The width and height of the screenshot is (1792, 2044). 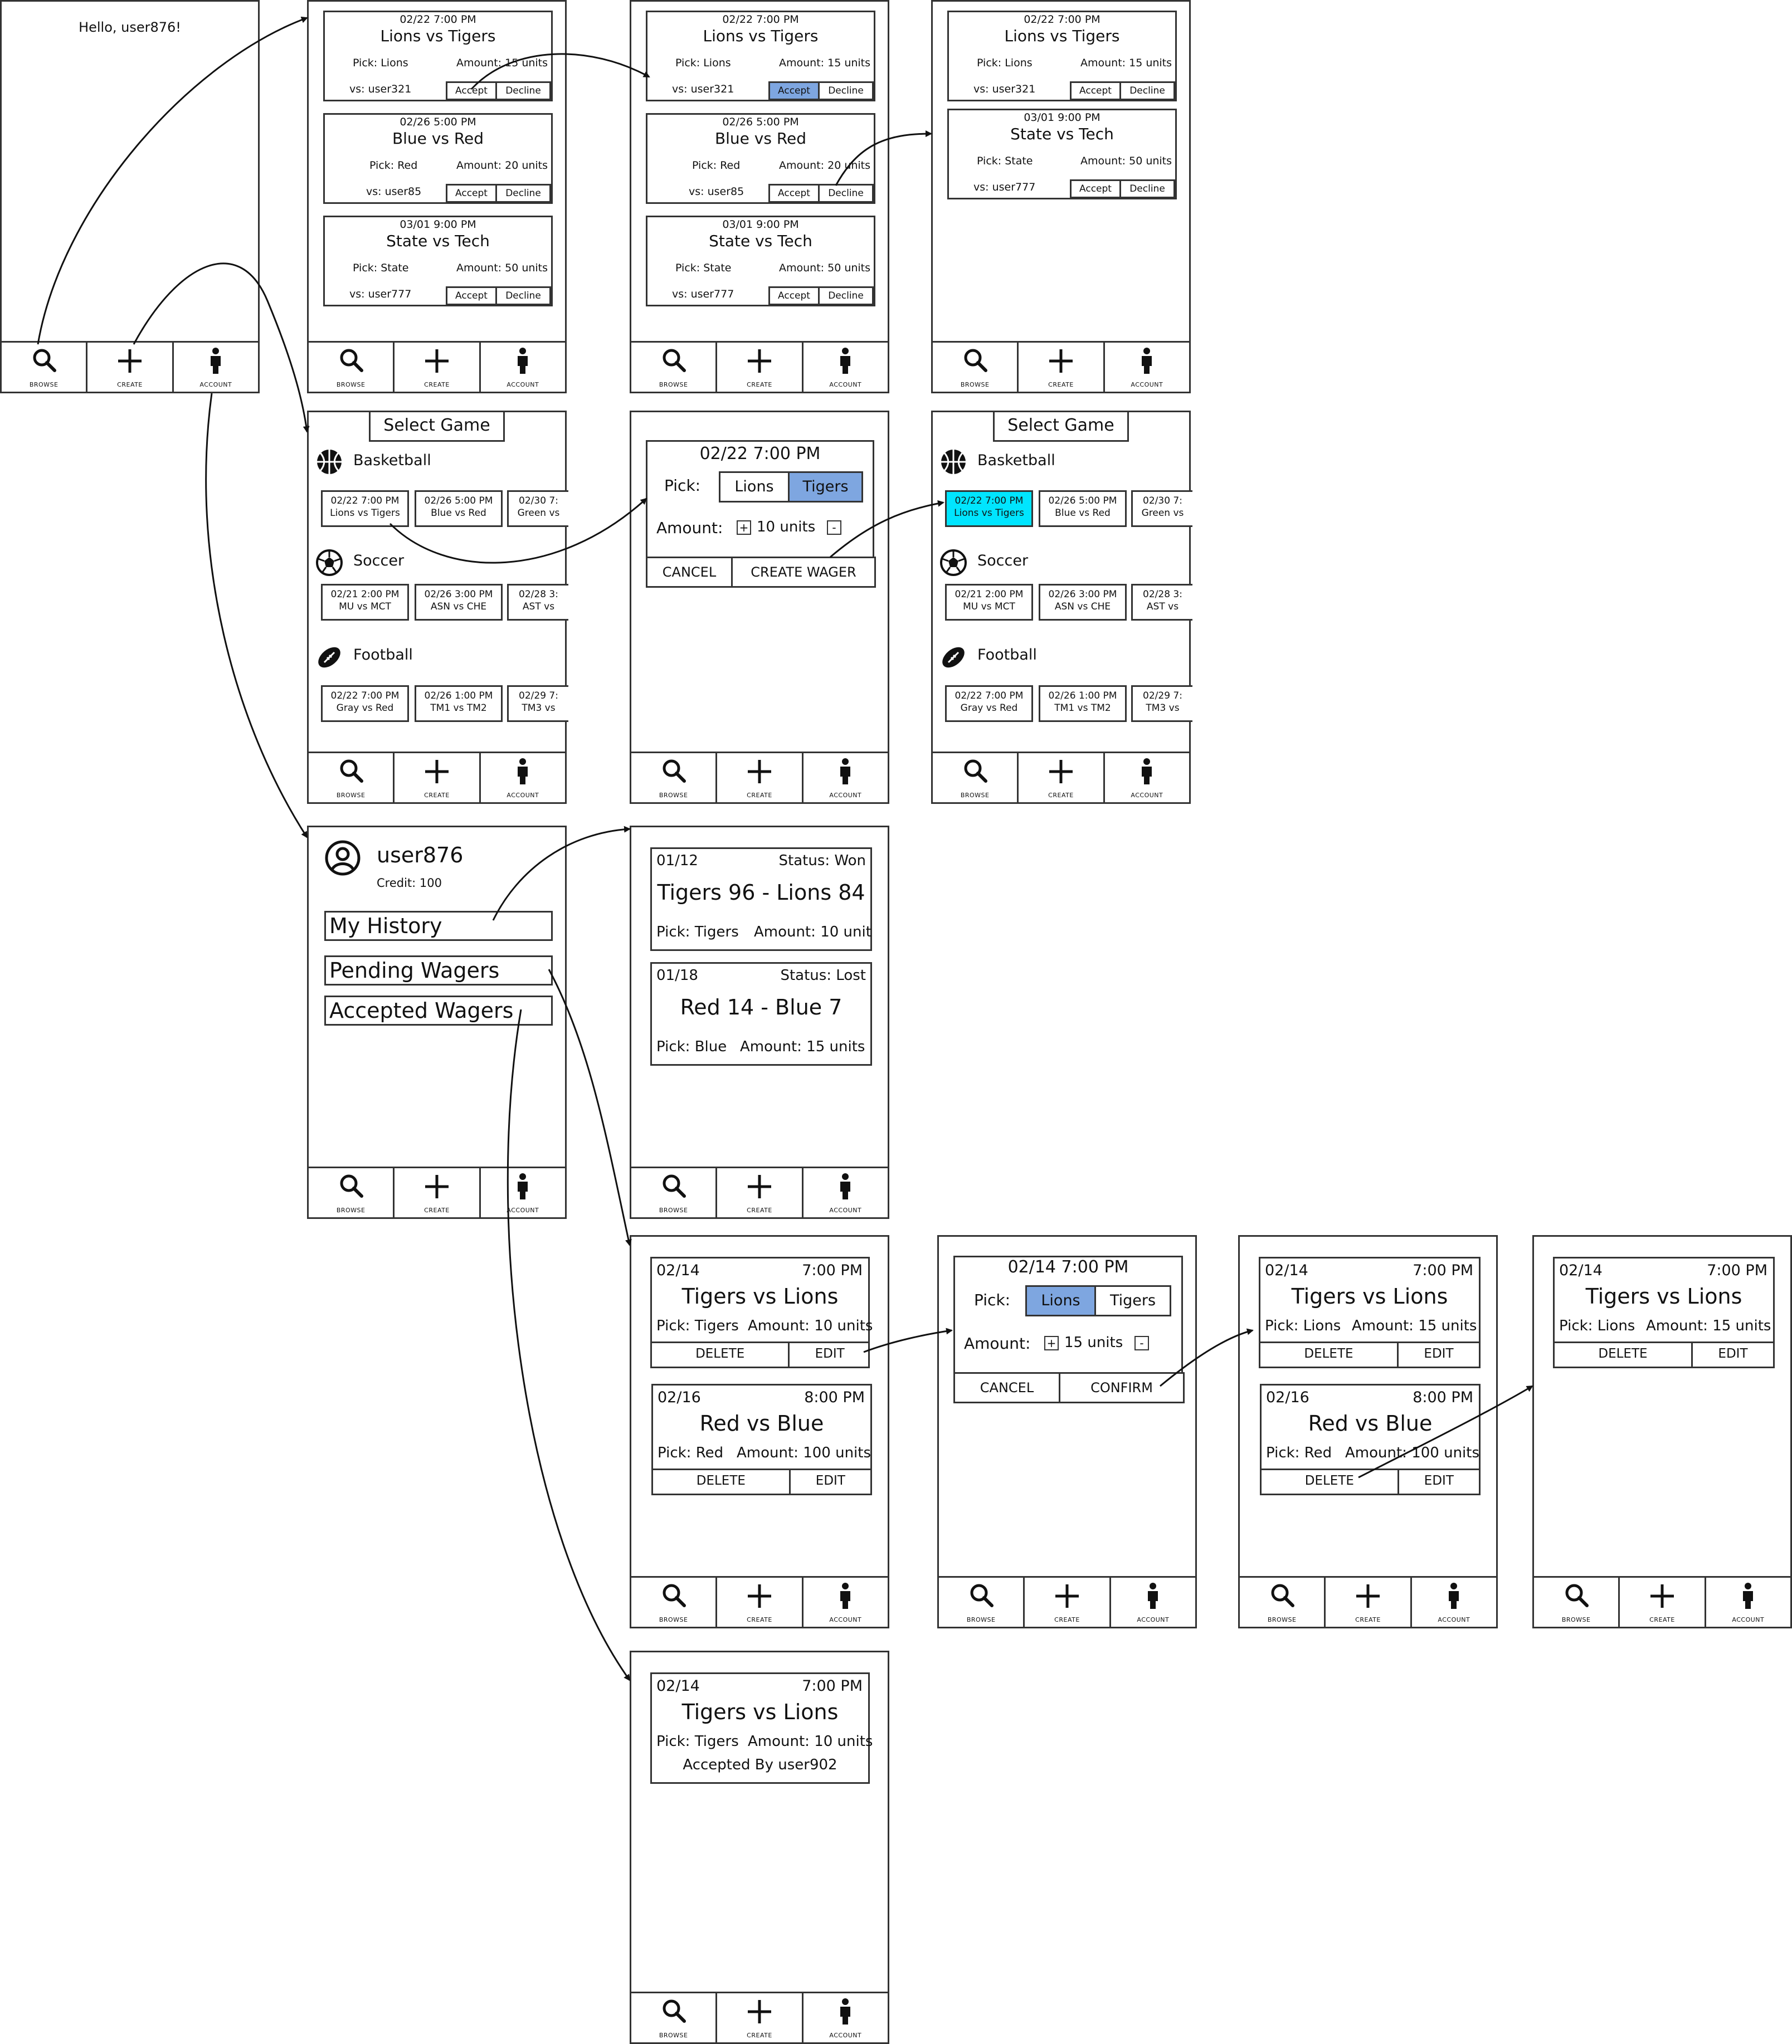 What do you see at coordinates (755, 487) in the screenshot?
I see `pick-option-lions: Lions` at bounding box center [755, 487].